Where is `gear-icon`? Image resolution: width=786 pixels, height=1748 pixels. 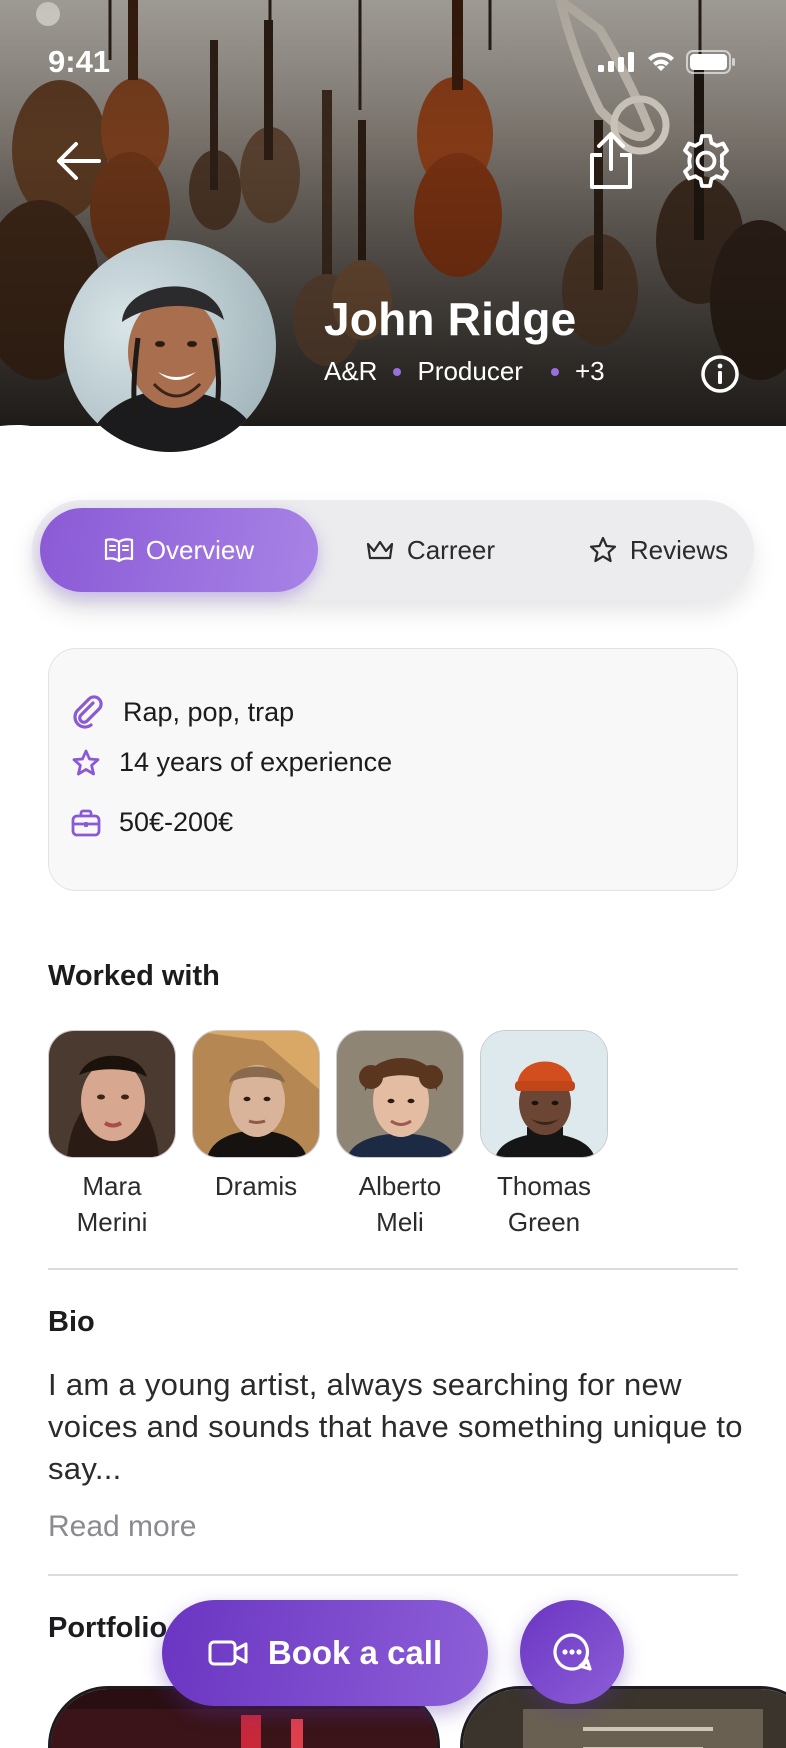
gear-icon is located at coordinates (706, 161).